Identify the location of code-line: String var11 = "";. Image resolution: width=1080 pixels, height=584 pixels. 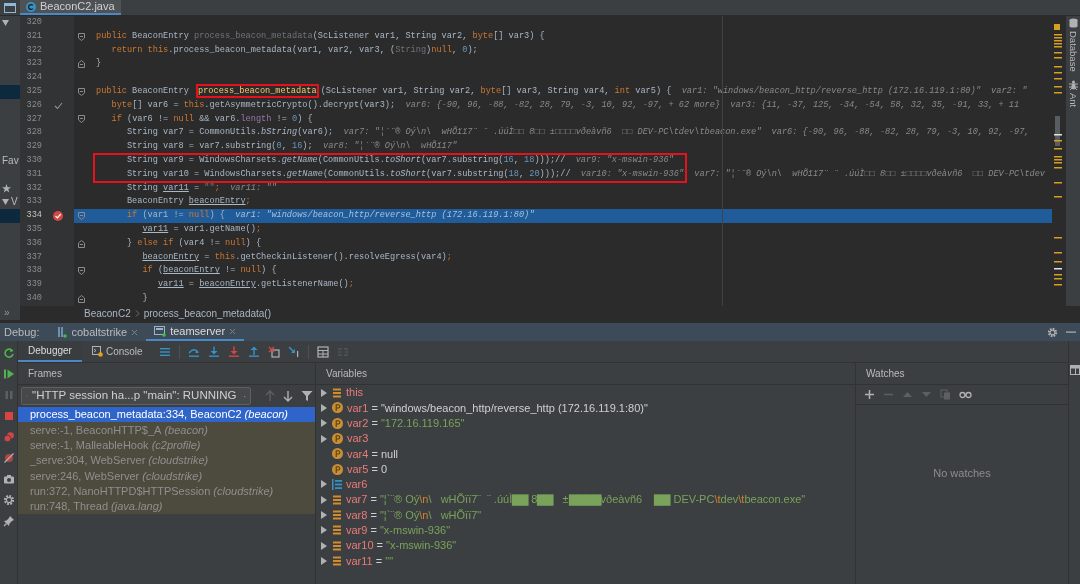
(173, 188).